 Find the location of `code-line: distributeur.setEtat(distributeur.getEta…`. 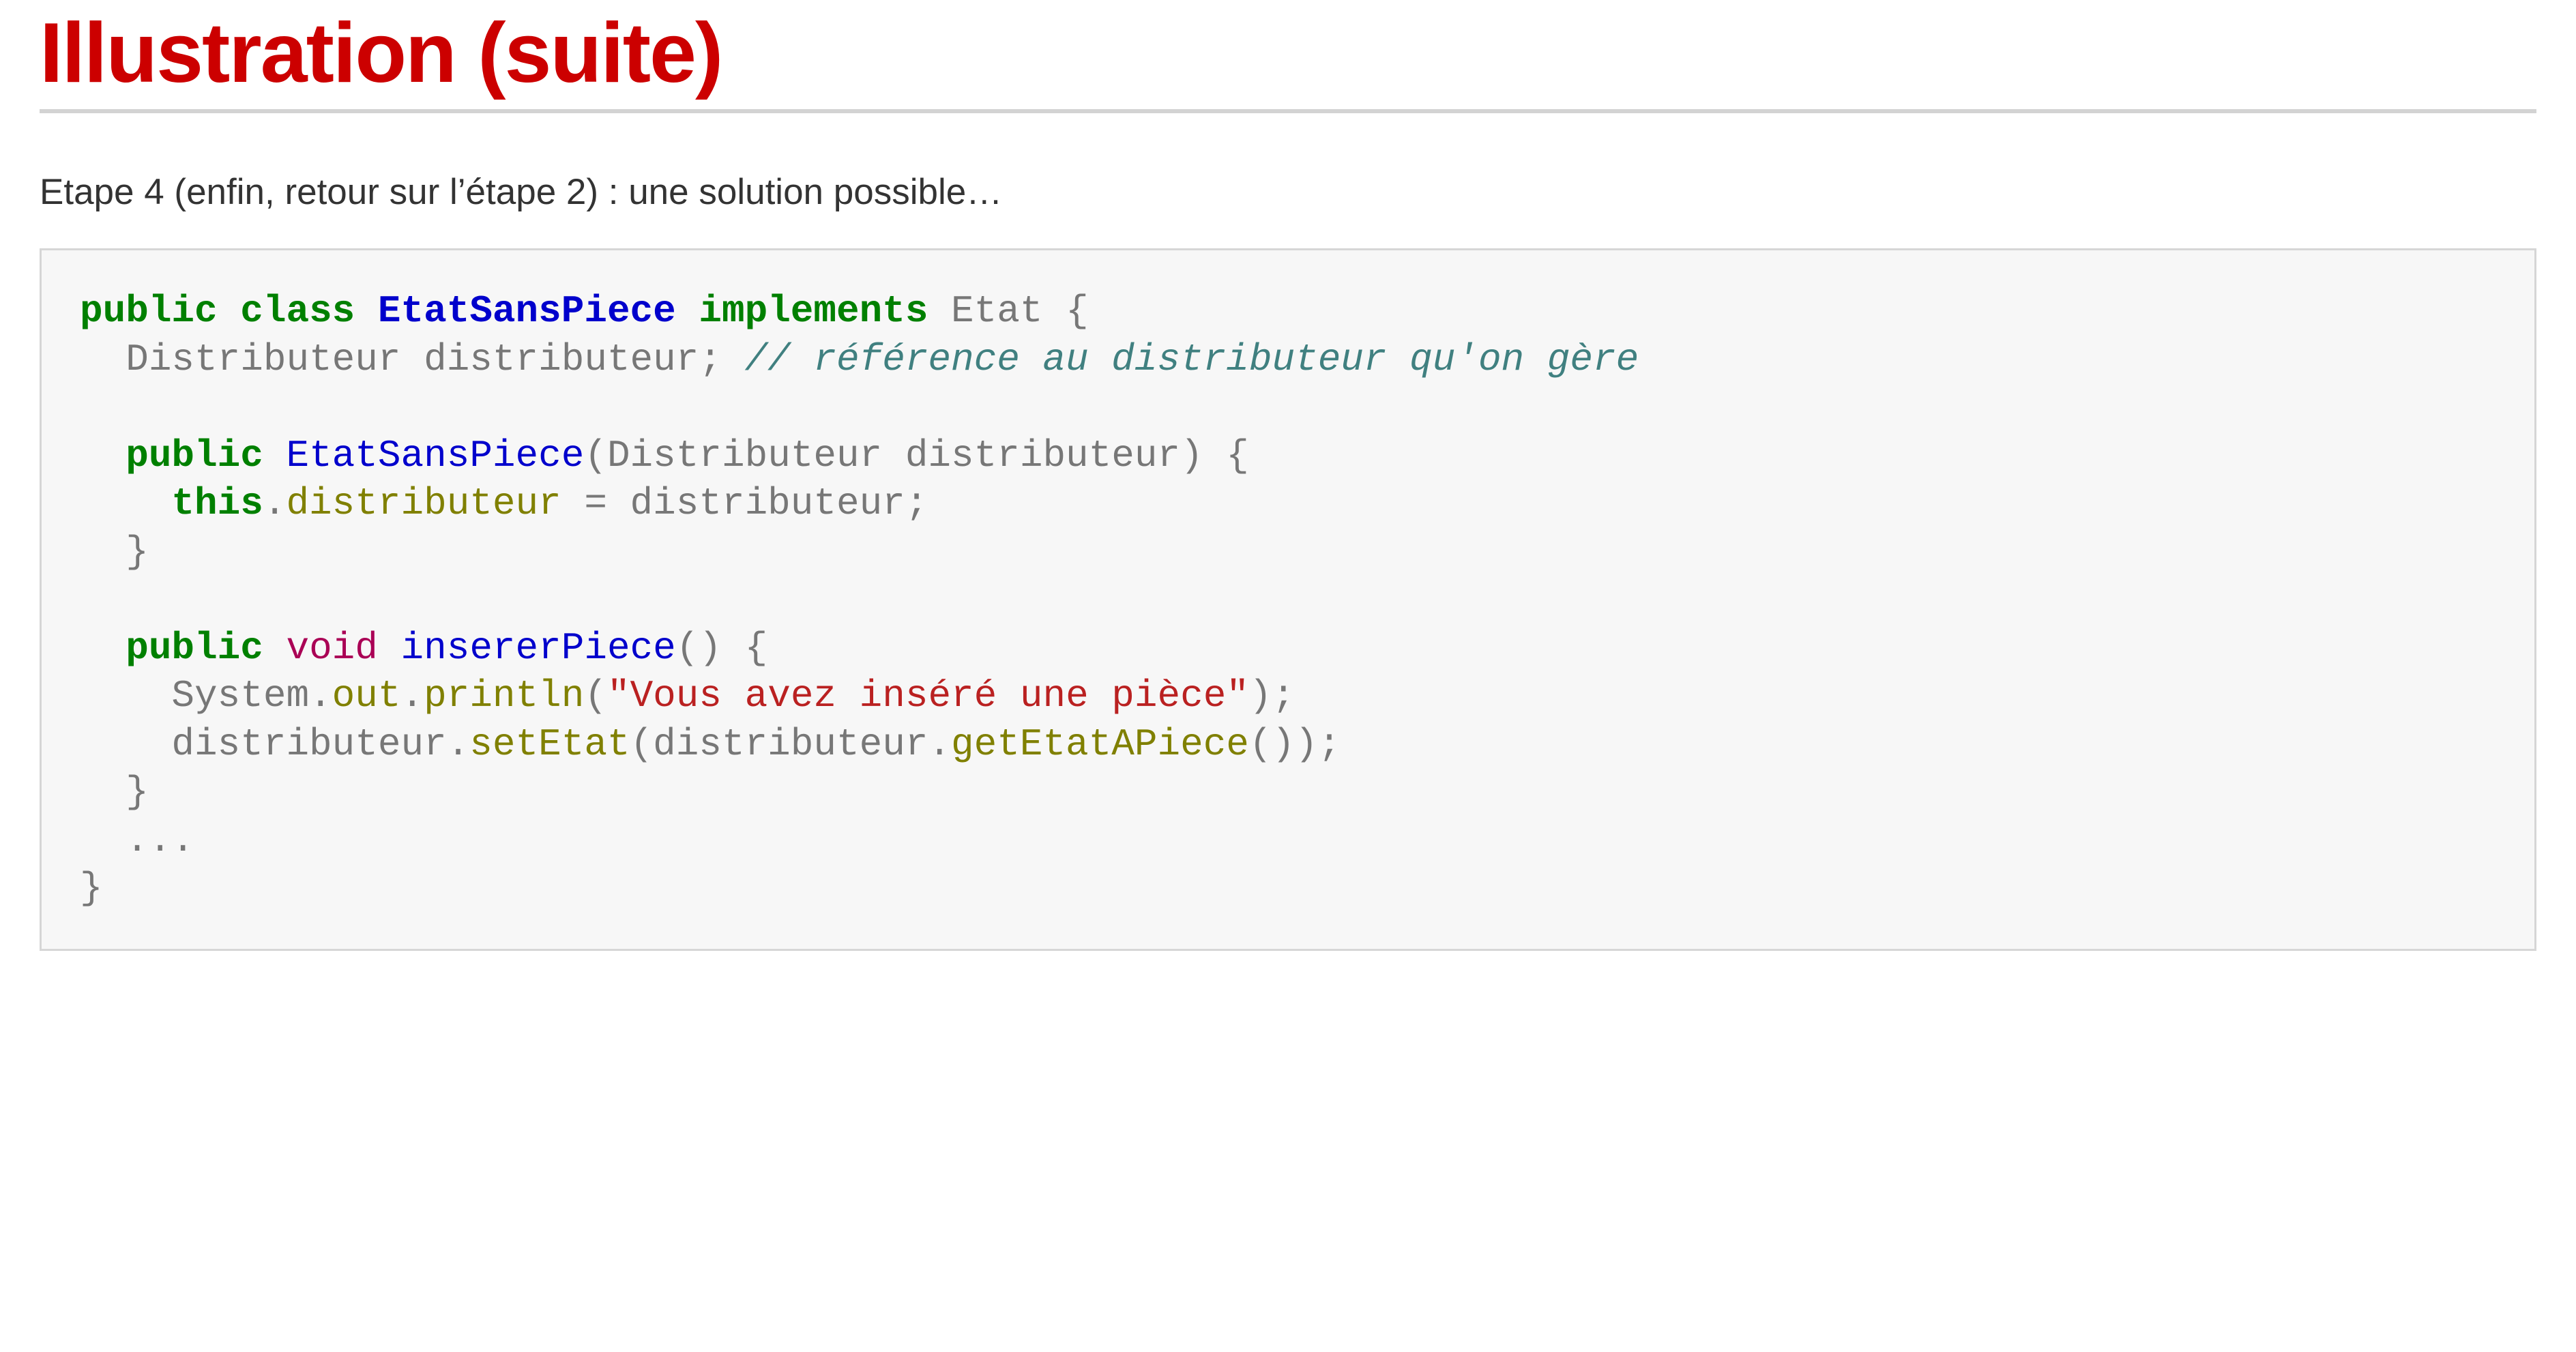

code-line: distributeur.setEtat(distributeur.getEta… is located at coordinates (1307, 744).